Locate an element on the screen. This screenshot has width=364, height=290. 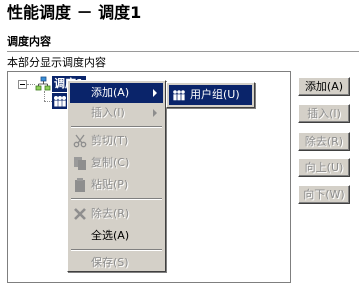
menu-item-remove: 除去(R) is located at coordinates (116, 214).